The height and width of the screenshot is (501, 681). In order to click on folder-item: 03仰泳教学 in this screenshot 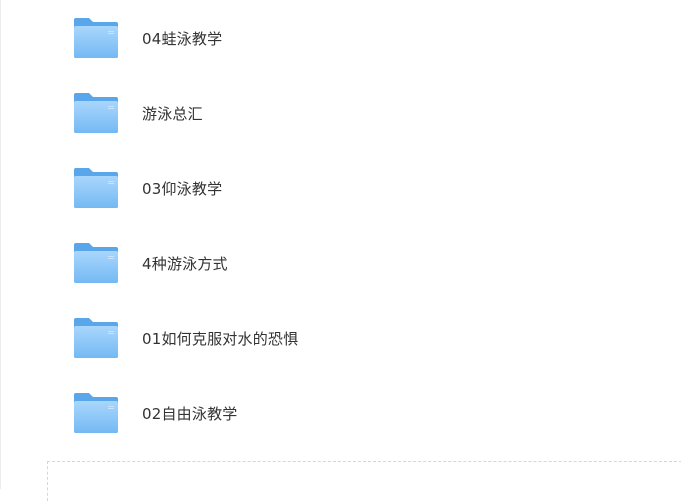, I will do `click(352, 188)`.